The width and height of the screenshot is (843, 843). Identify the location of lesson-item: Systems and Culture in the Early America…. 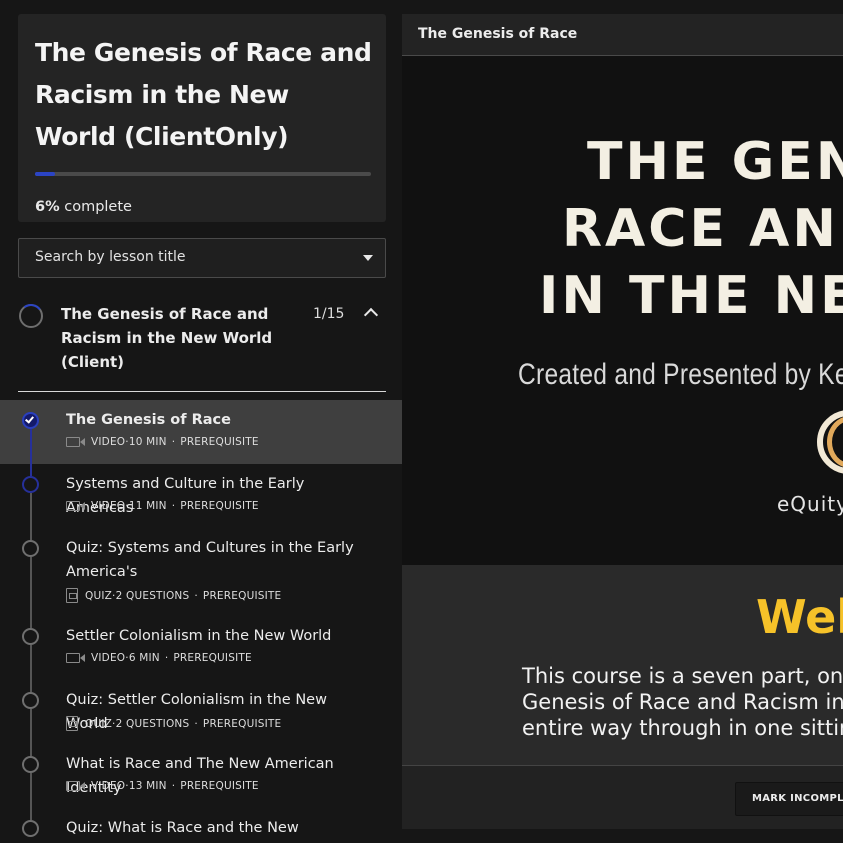
(201, 502).